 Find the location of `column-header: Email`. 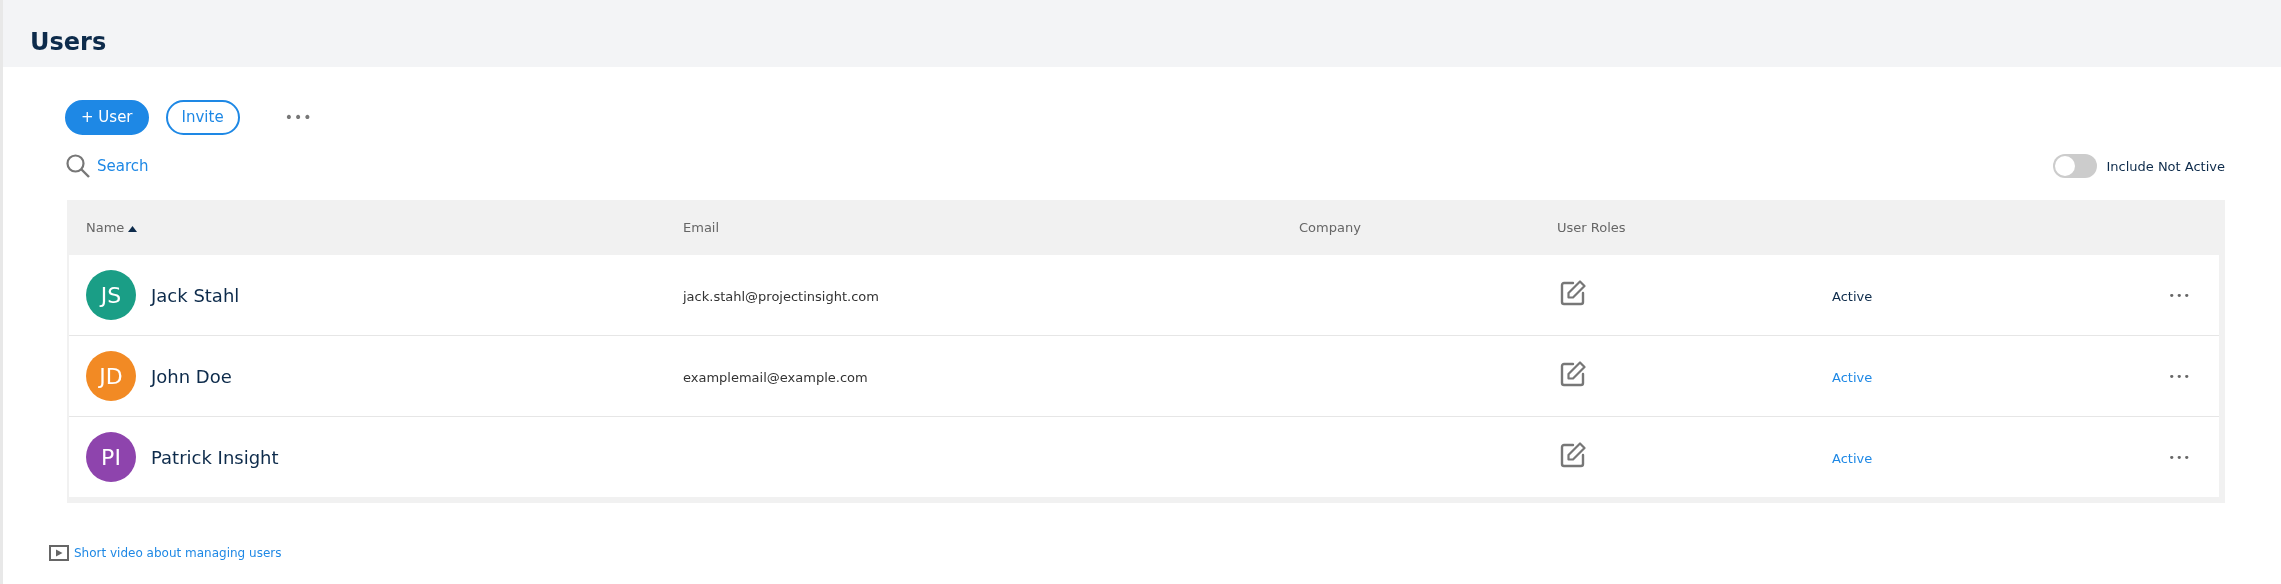

column-header: Email is located at coordinates (693, 227).